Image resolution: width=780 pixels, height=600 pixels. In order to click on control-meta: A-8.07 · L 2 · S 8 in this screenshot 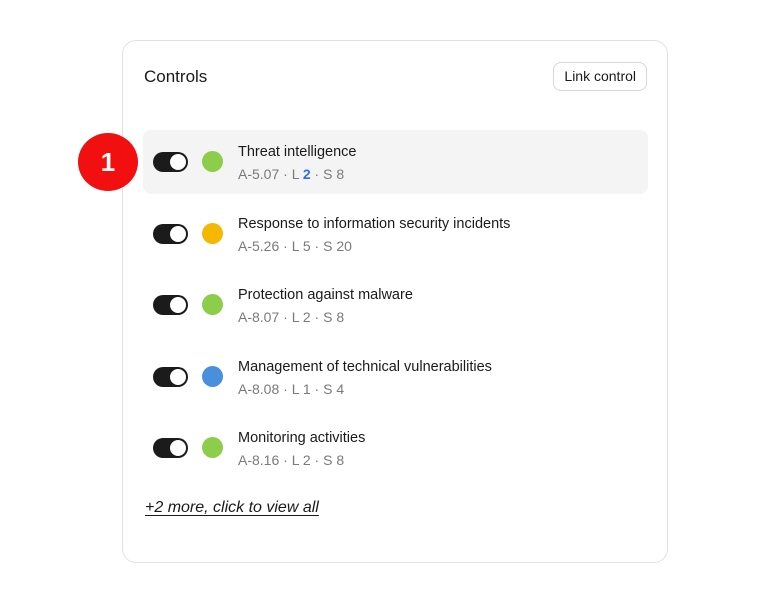, I will do `click(291, 317)`.